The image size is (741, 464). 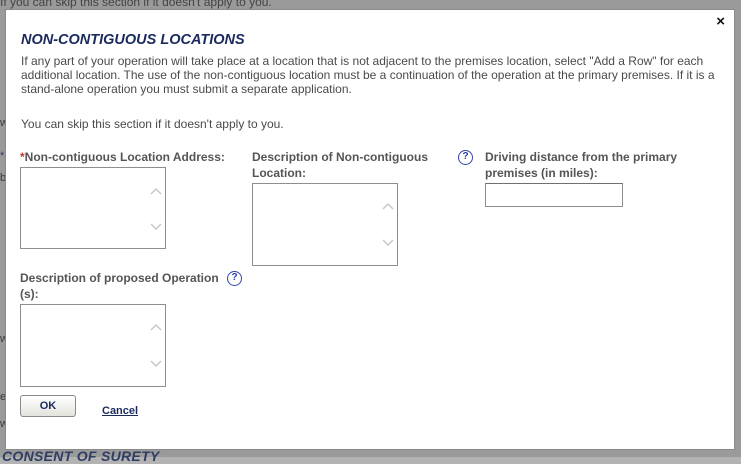 What do you see at coordinates (2, 156) in the screenshot?
I see `background-fragment: *` at bounding box center [2, 156].